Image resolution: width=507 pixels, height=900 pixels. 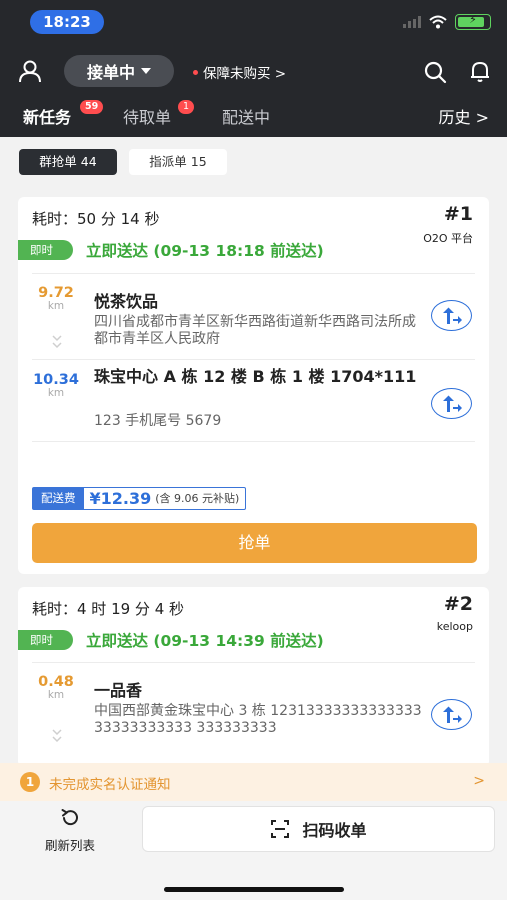 I want to click on refresh-list-label: 刷新列表, so click(x=69, y=845).